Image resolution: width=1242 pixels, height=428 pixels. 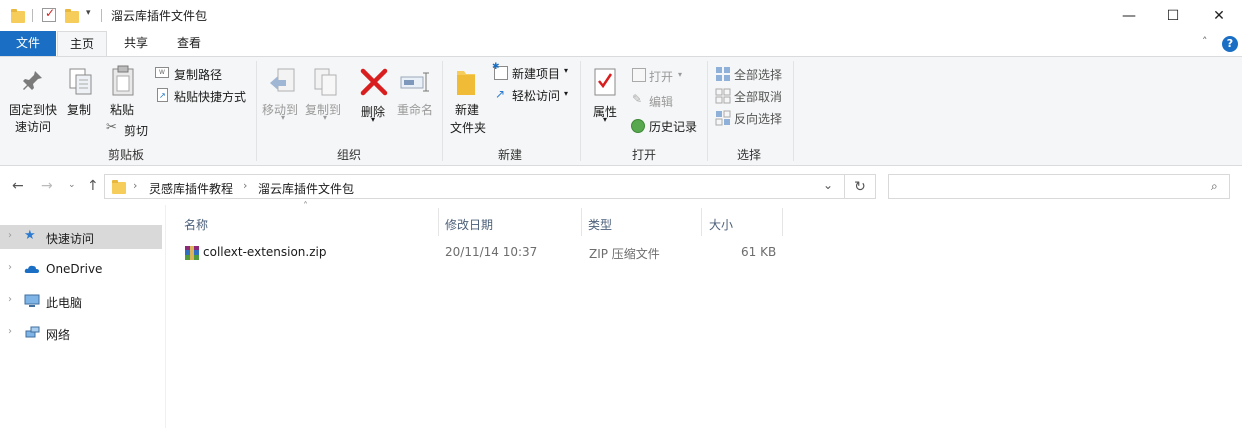 I want to click on organize-group-label: 组织, so click(x=349, y=155).